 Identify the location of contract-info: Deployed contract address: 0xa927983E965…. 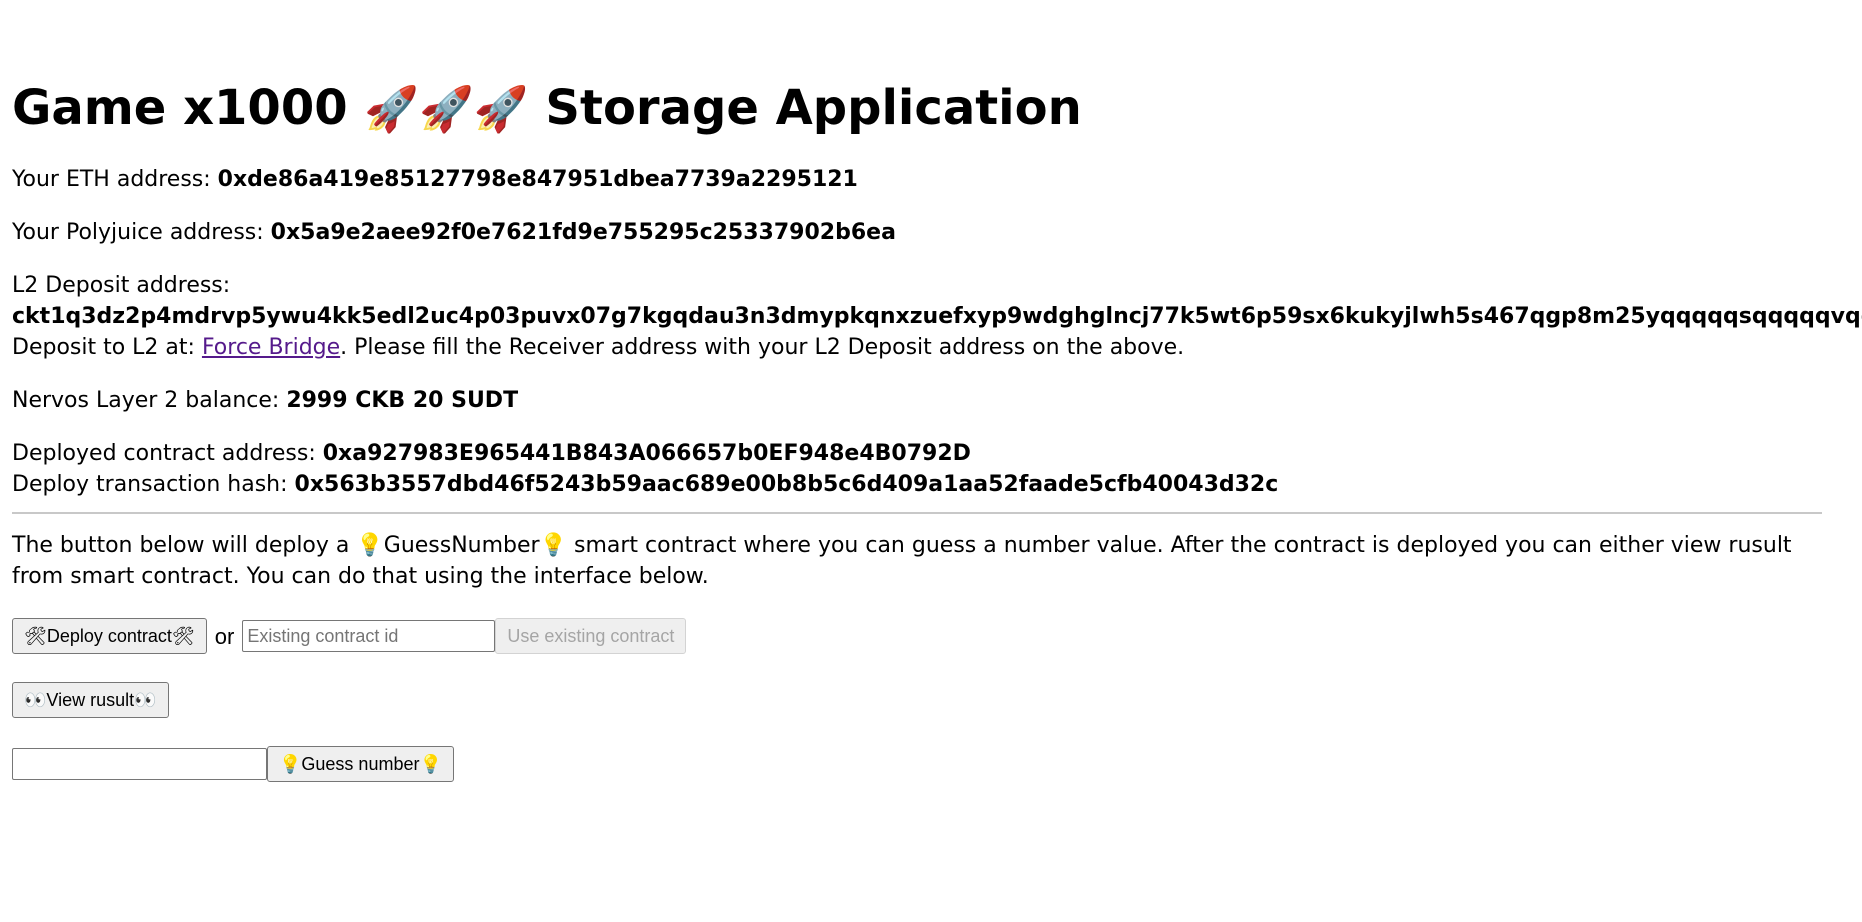
(931, 469).